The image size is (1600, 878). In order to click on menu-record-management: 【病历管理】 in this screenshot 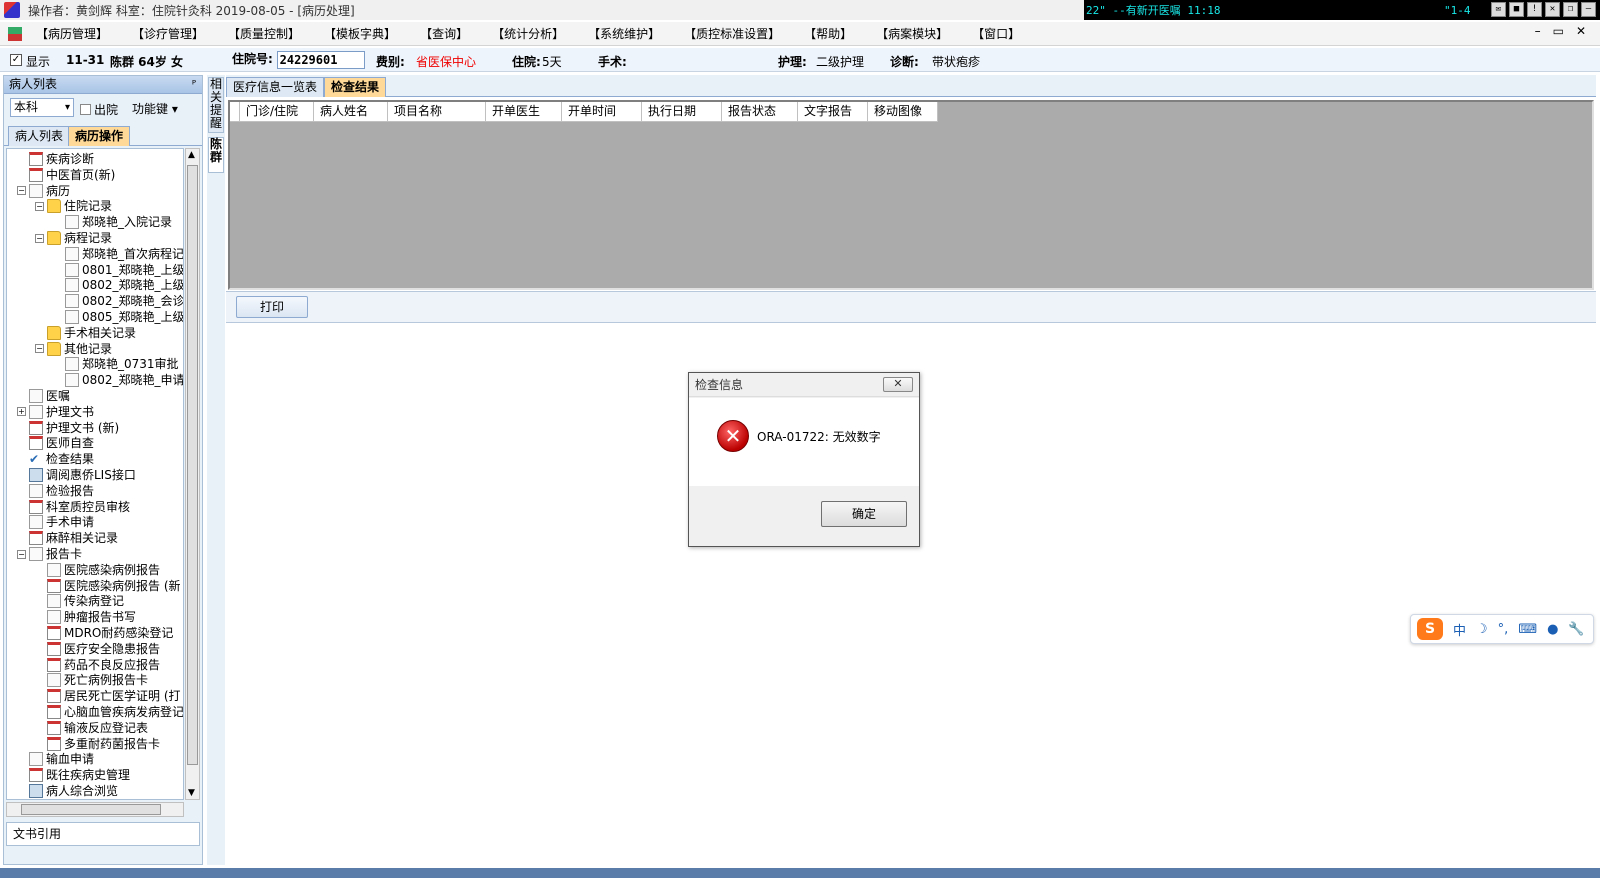, I will do `click(72, 33)`.